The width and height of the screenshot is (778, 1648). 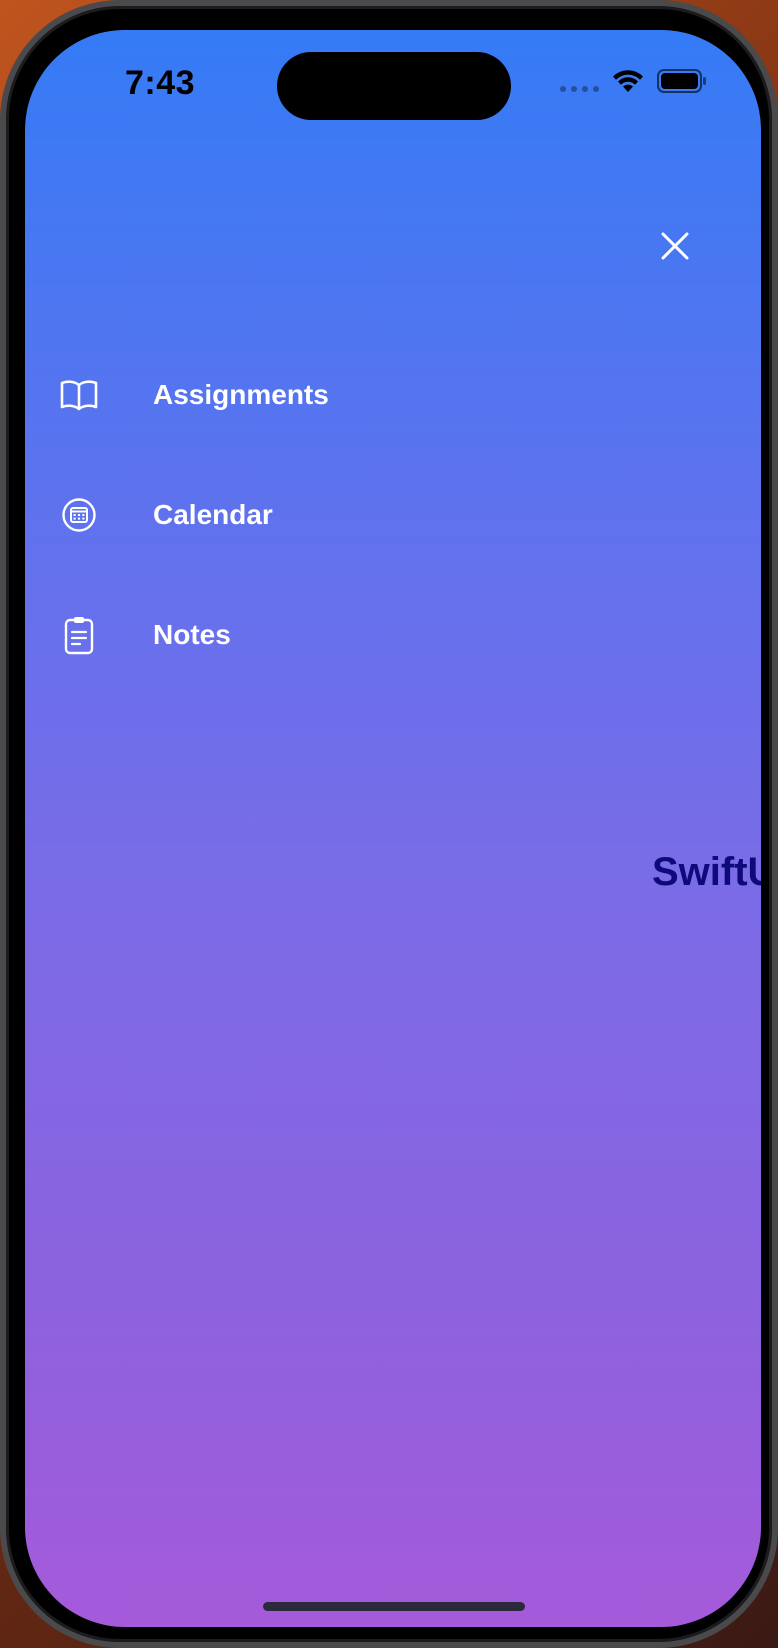 I want to click on close-icon, so click(x=675, y=248).